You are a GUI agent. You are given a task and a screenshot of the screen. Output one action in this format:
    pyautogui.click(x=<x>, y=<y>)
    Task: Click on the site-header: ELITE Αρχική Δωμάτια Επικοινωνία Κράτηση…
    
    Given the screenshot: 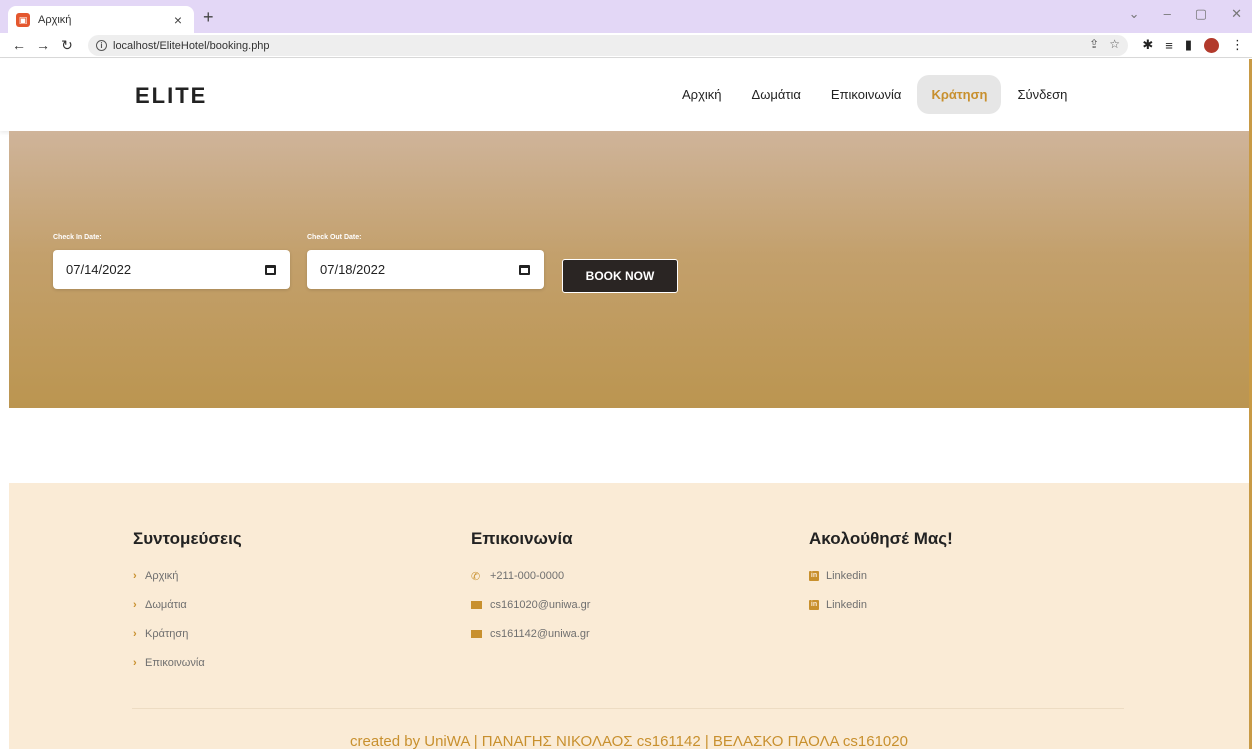 What is the action you would take?
    pyautogui.click(x=624, y=95)
    